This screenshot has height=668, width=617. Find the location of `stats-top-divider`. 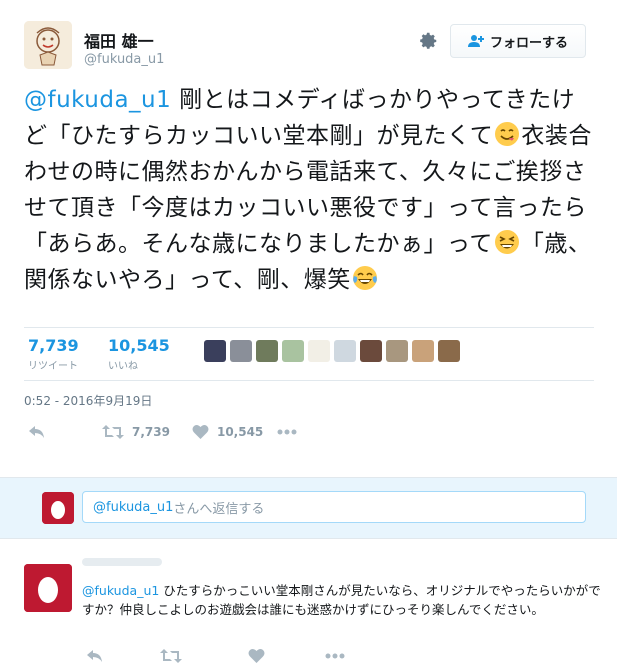

stats-top-divider is located at coordinates (309, 327).